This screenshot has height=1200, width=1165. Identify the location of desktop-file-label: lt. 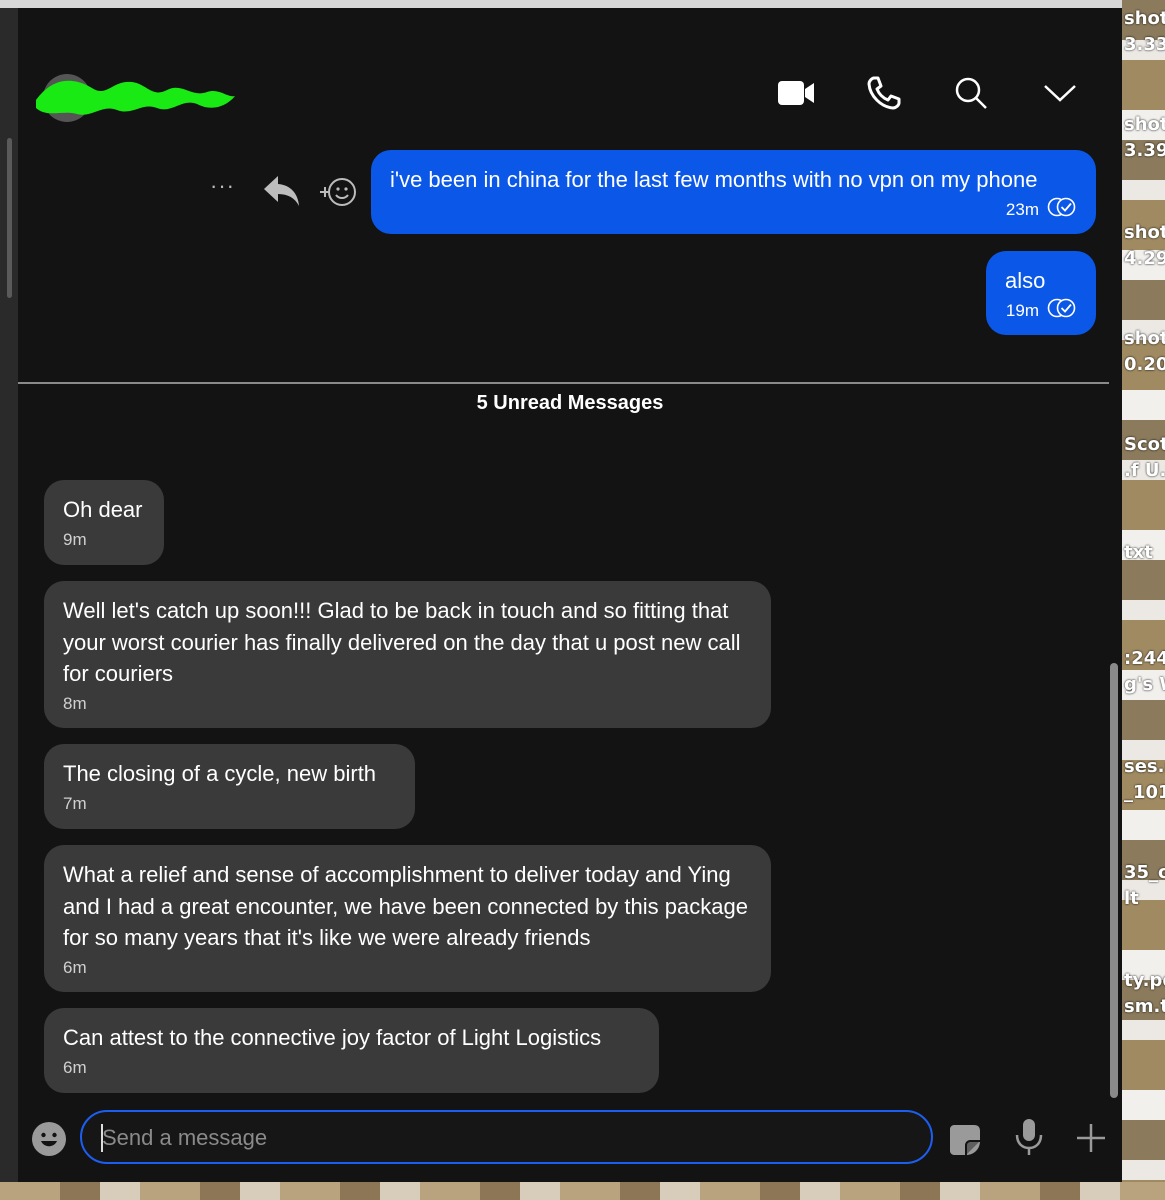
(1131, 898).